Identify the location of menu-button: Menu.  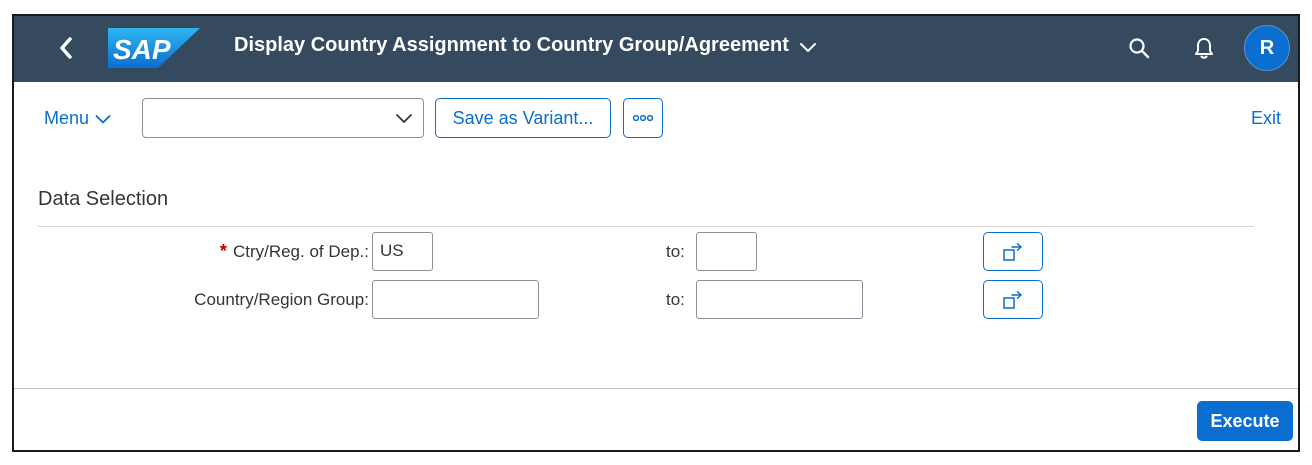
(77, 118).